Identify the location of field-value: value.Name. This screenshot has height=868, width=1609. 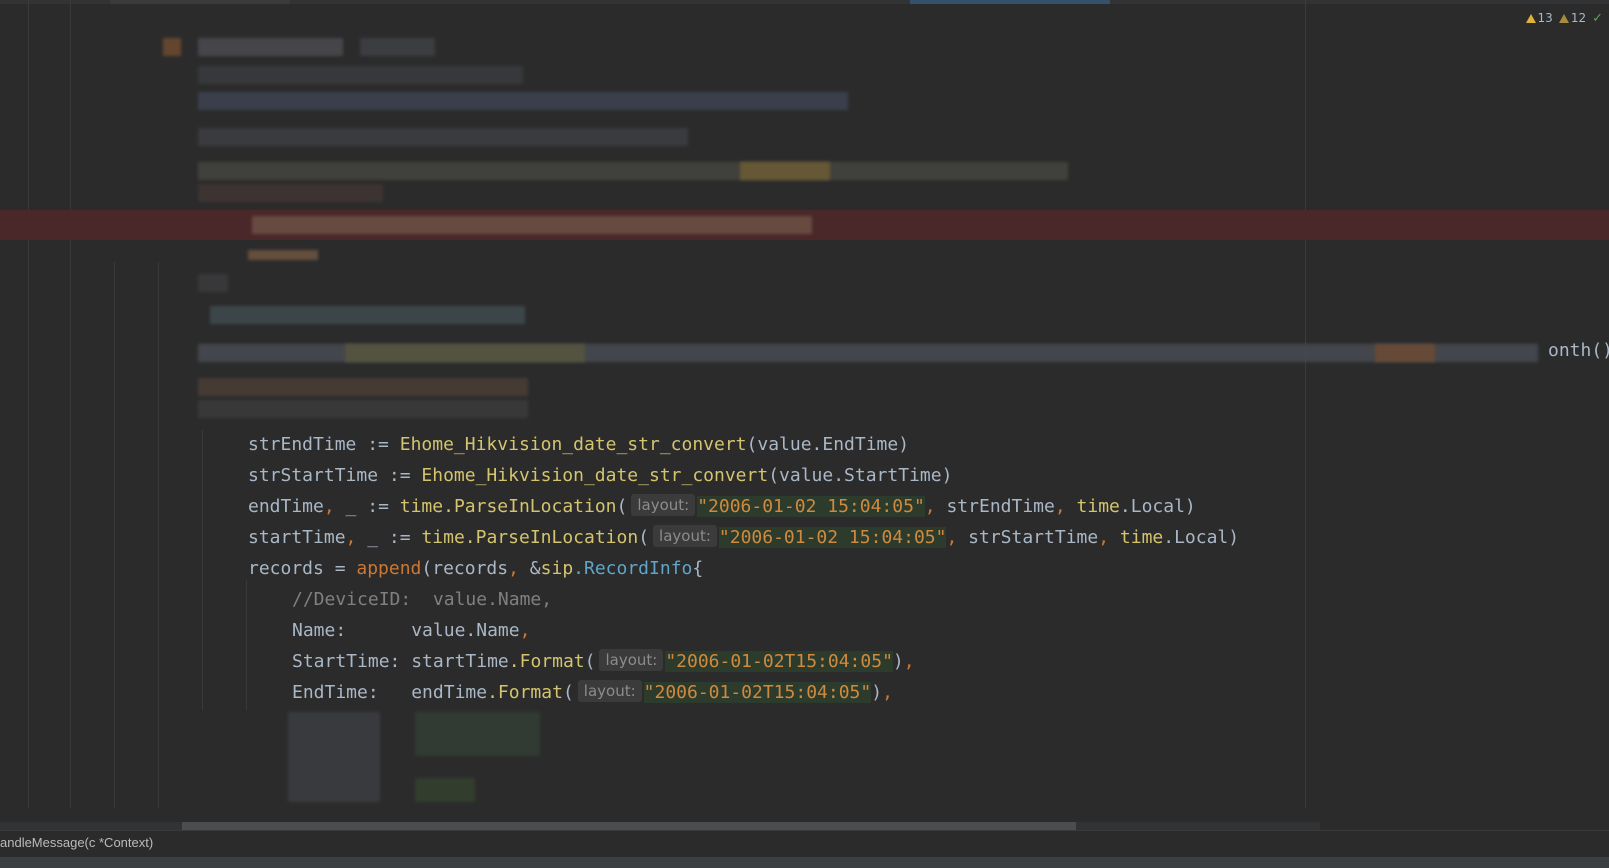
(465, 630).